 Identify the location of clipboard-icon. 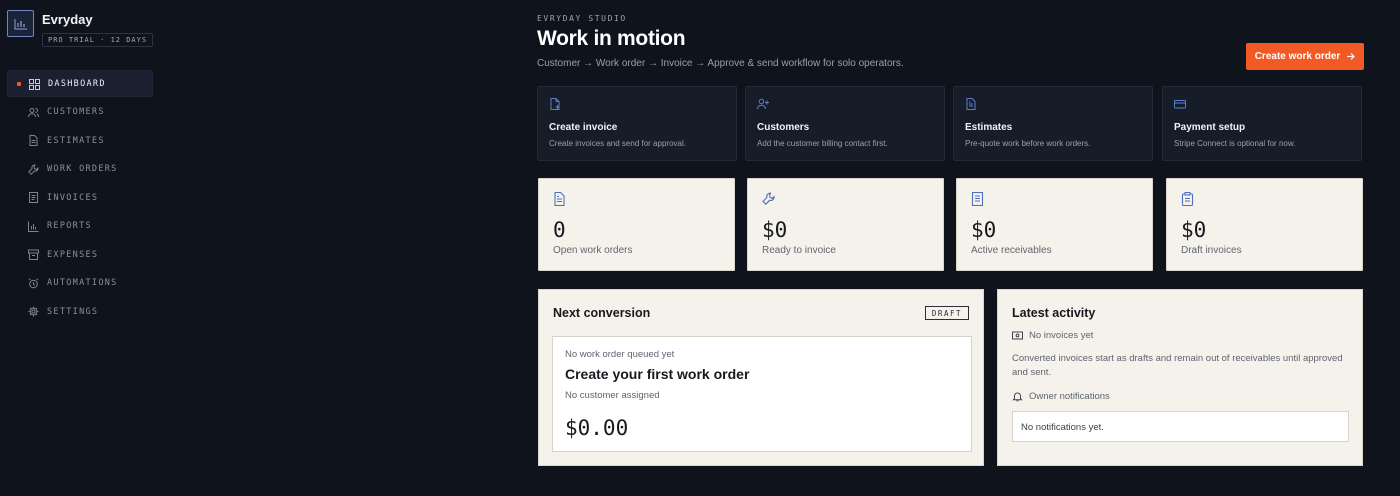
(1187, 199).